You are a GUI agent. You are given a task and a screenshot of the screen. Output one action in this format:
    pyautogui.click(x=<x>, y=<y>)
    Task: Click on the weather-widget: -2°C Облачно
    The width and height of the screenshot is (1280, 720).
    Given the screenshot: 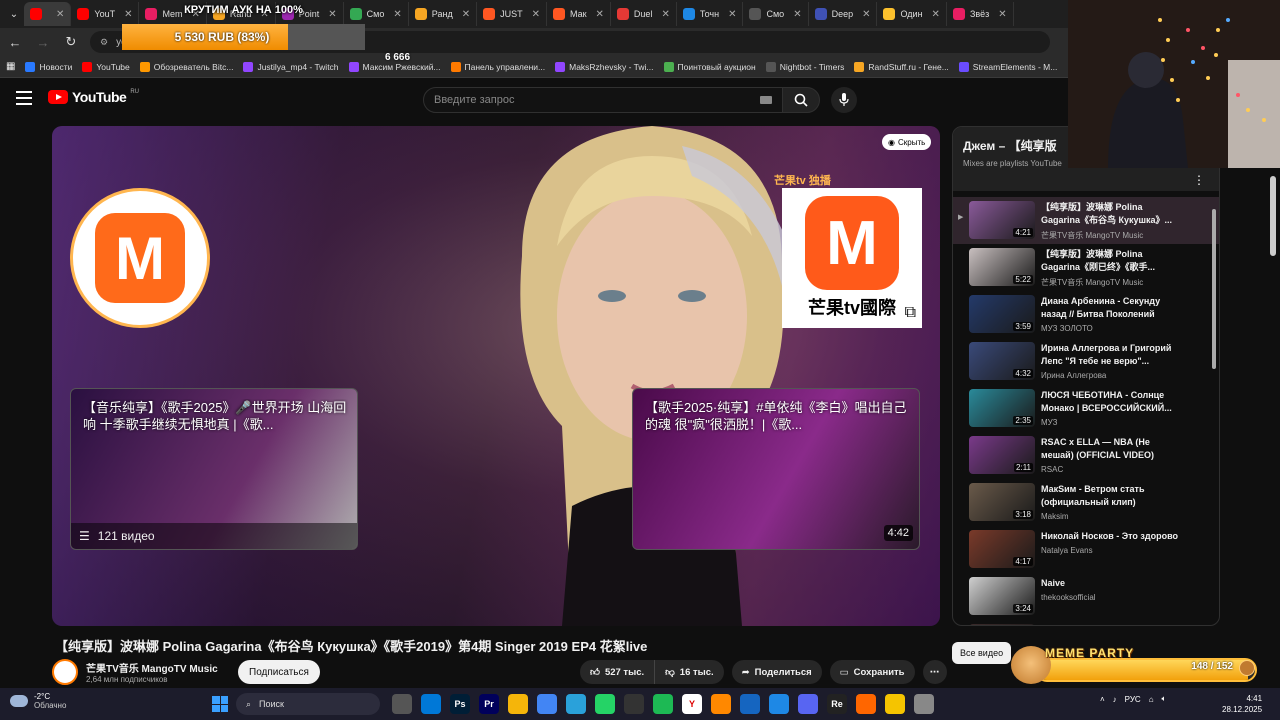 What is the action you would take?
    pyautogui.click(x=38, y=701)
    